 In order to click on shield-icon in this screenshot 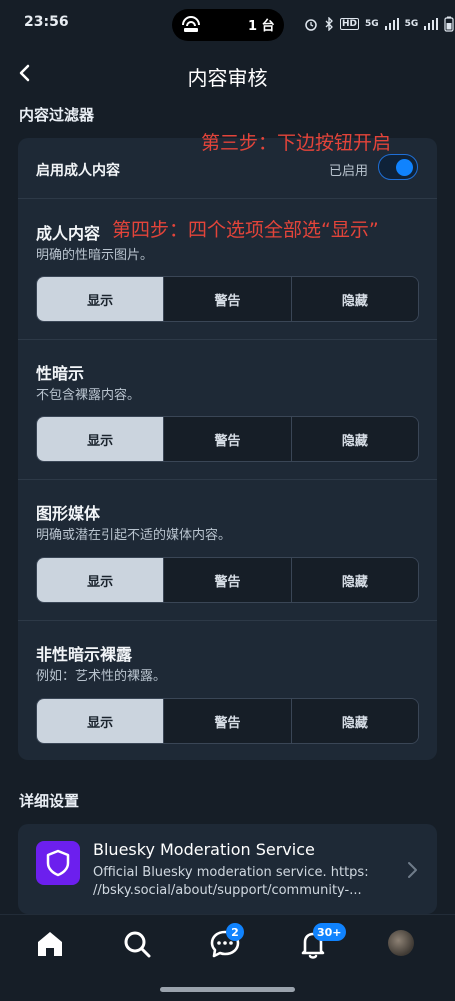, I will do `click(58, 863)`.